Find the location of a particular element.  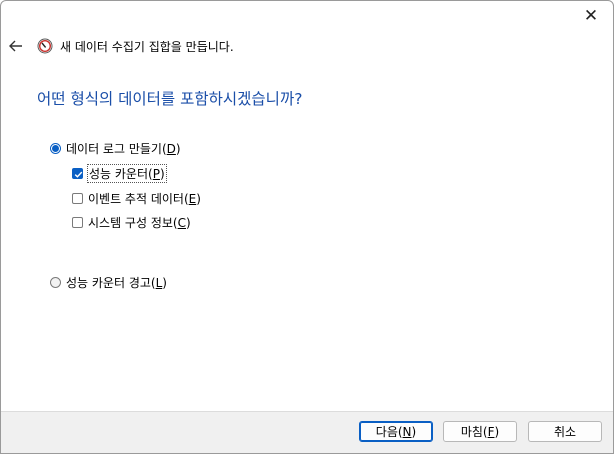

finish-button: 마침(F) is located at coordinates (480, 431).